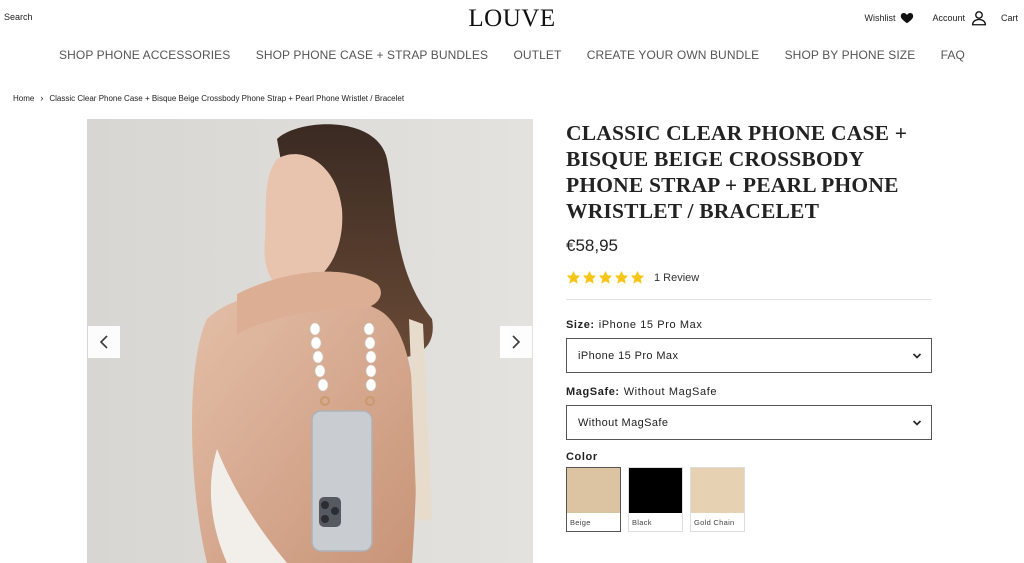  Describe the element at coordinates (642, 522) in the screenshot. I see `color-name: Black` at that location.